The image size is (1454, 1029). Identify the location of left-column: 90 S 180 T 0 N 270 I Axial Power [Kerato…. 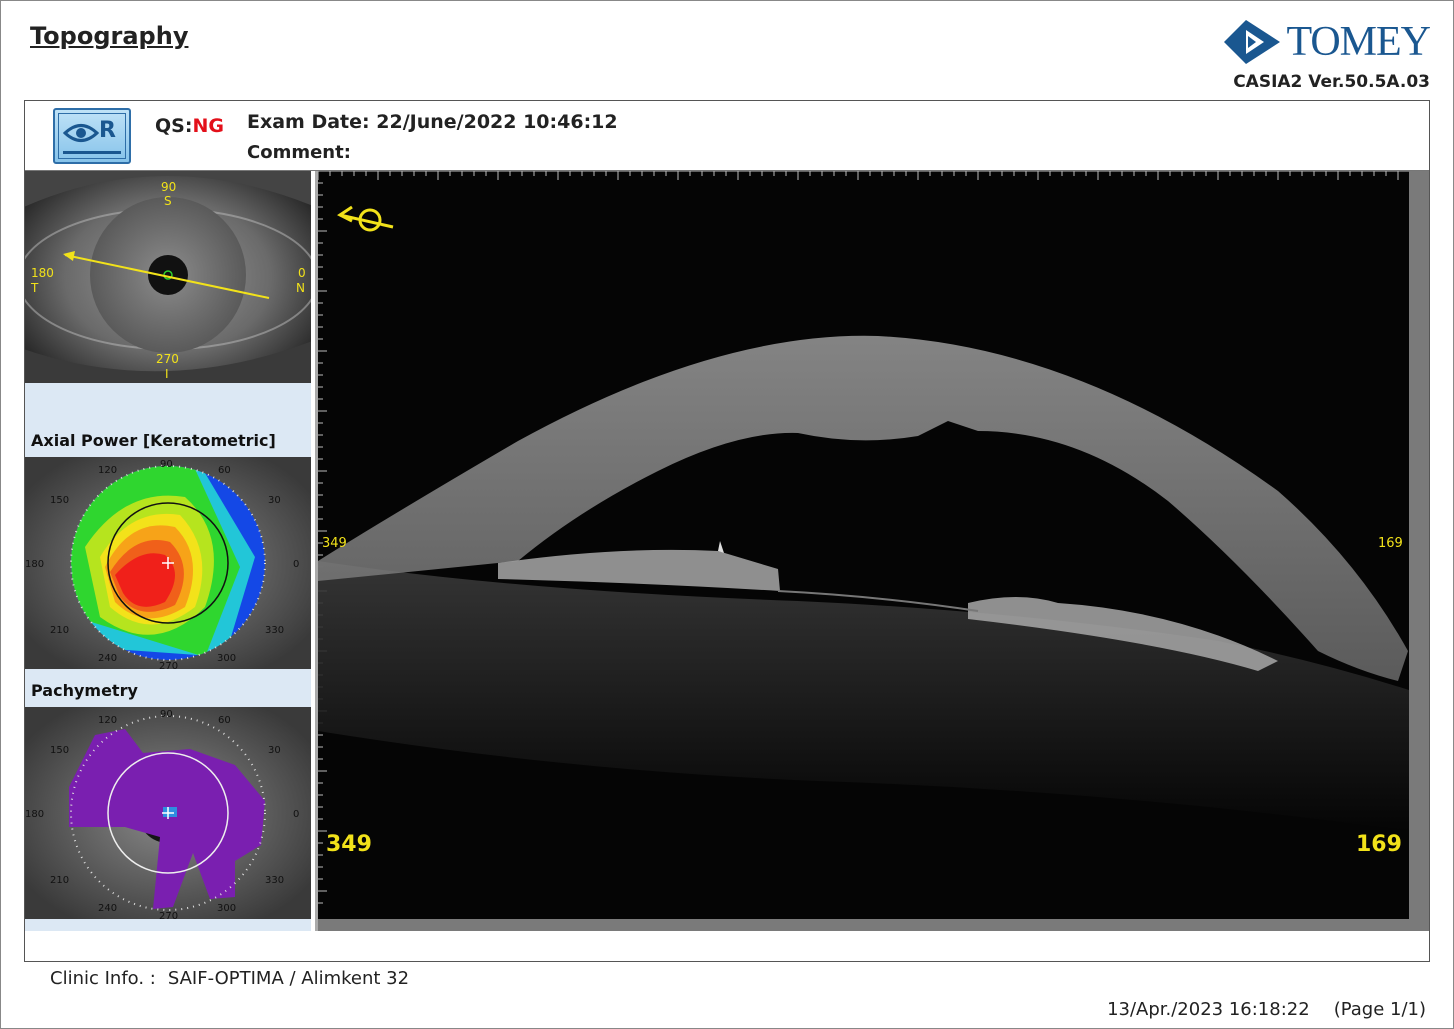
(168, 551).